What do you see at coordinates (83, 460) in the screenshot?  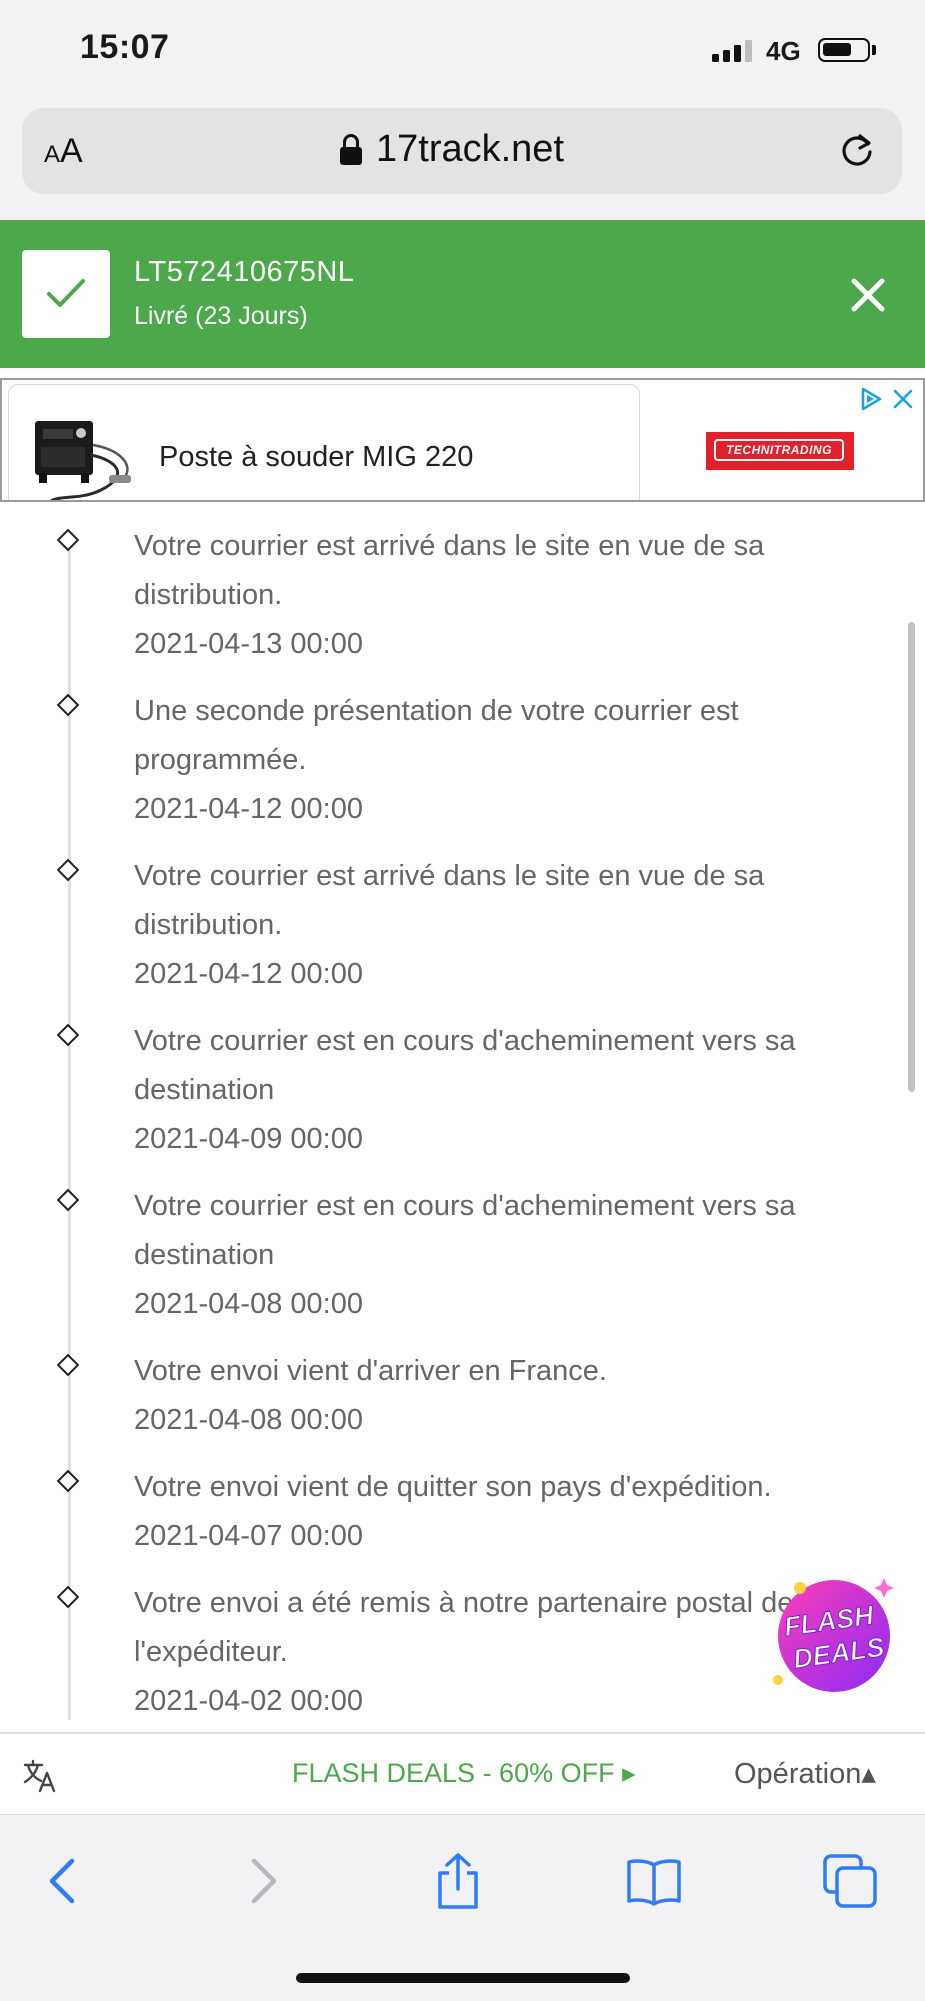 I see `welder-image` at bounding box center [83, 460].